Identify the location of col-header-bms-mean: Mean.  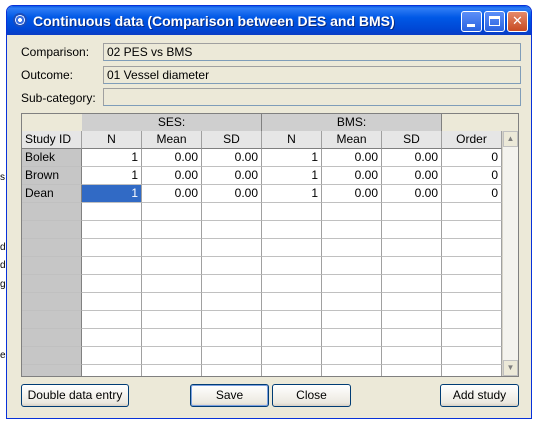
(352, 140).